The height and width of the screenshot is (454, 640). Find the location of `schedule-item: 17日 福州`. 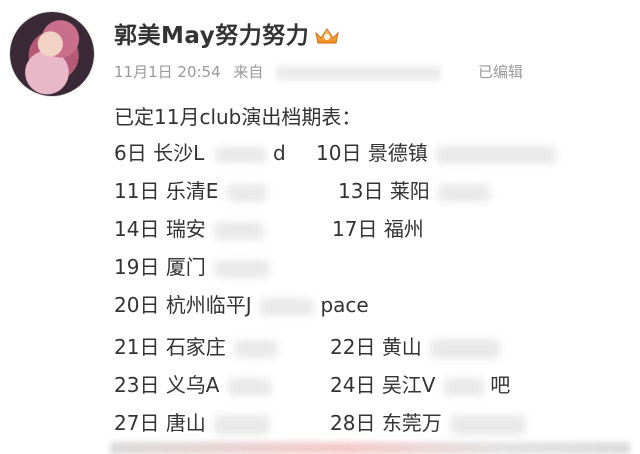

schedule-item: 17日 福州 is located at coordinates (378, 229).